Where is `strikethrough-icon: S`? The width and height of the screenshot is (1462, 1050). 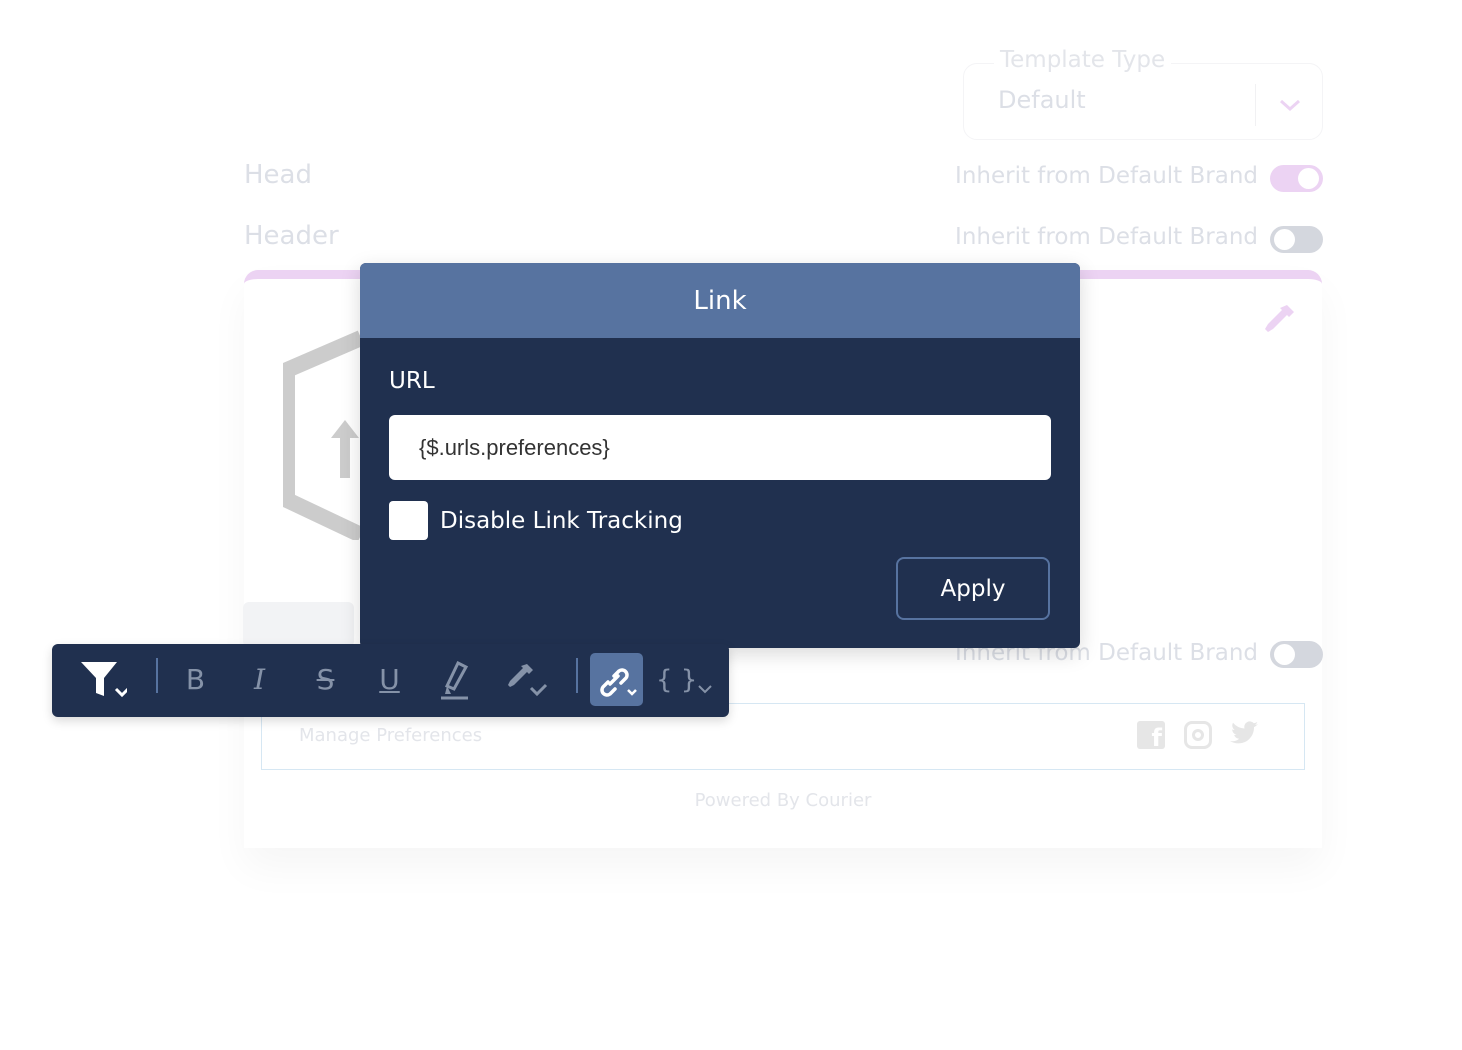
strikethrough-icon: S is located at coordinates (325, 679).